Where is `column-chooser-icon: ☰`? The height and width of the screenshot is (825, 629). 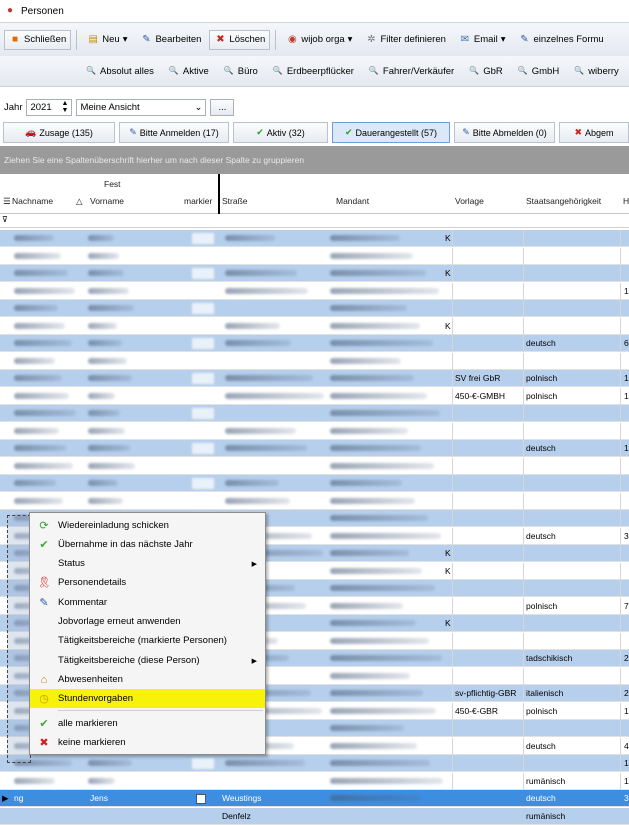 column-chooser-icon: ☰ is located at coordinates (7, 201).